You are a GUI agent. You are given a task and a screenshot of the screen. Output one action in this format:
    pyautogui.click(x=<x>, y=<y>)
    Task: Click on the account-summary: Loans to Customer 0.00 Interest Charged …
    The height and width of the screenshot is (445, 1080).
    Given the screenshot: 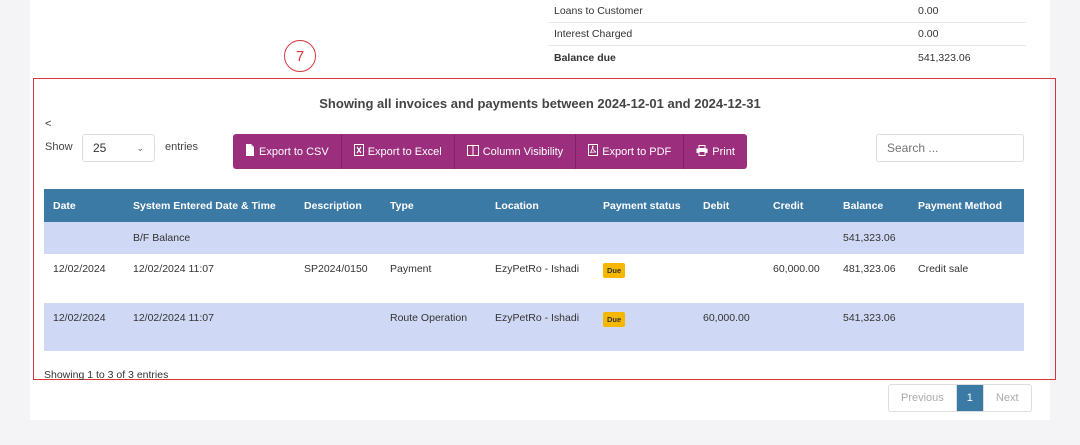 What is the action you would take?
    pyautogui.click(x=787, y=34)
    